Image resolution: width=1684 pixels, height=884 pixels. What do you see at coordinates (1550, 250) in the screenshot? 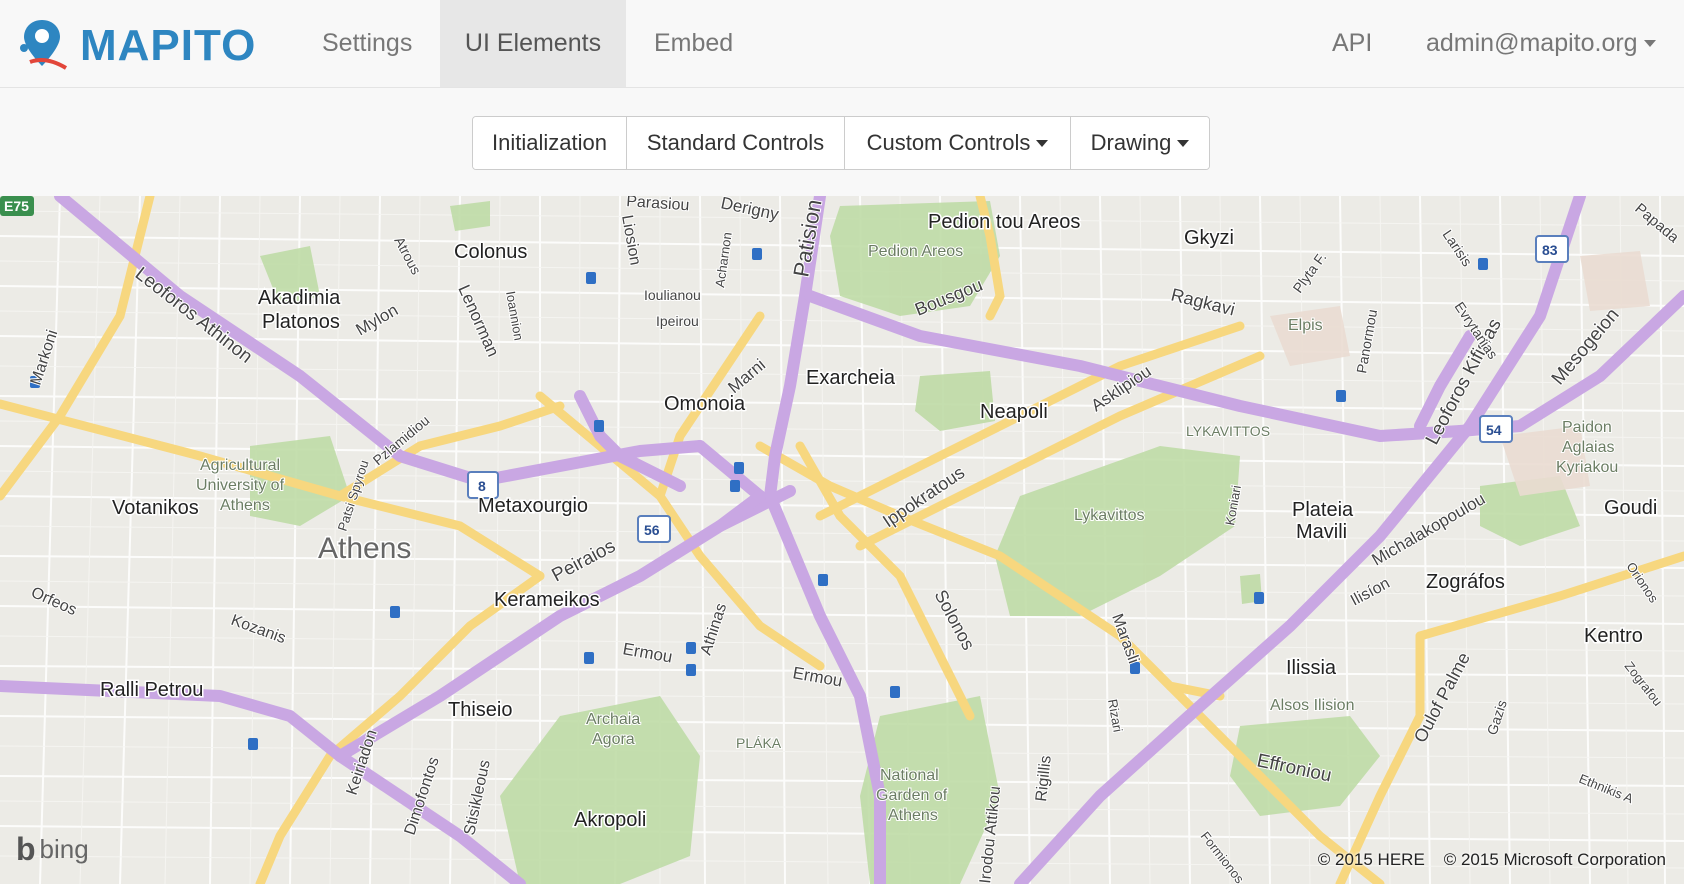
I see `shield-83: 83` at bounding box center [1550, 250].